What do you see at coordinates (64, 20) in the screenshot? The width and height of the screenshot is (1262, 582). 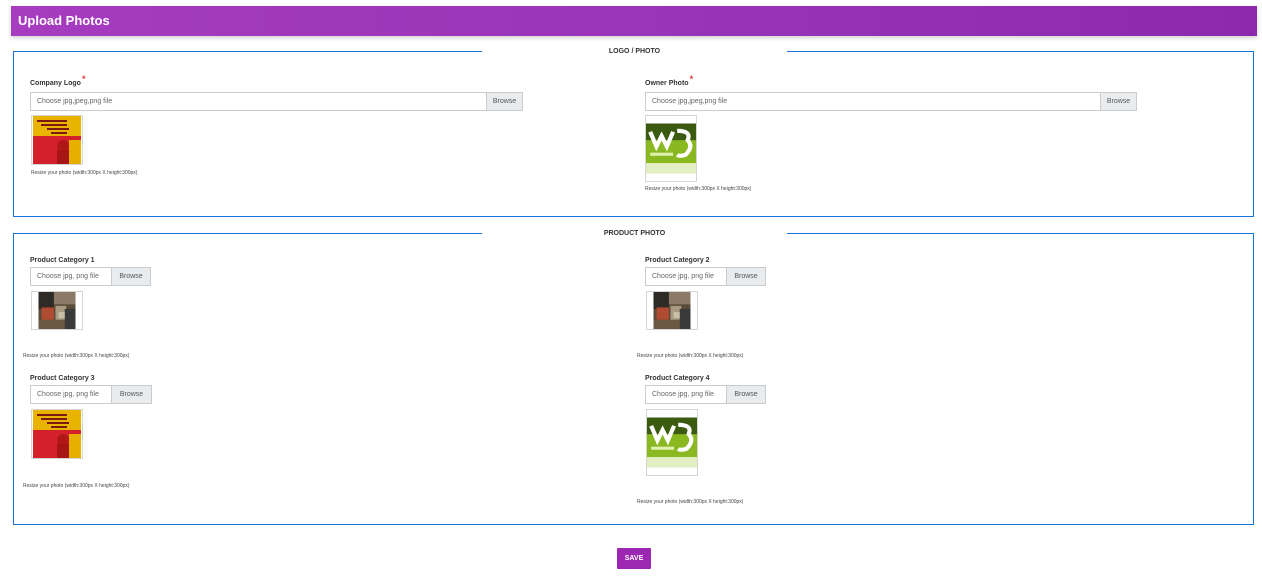 I see `page-title: Upload Photos` at bounding box center [64, 20].